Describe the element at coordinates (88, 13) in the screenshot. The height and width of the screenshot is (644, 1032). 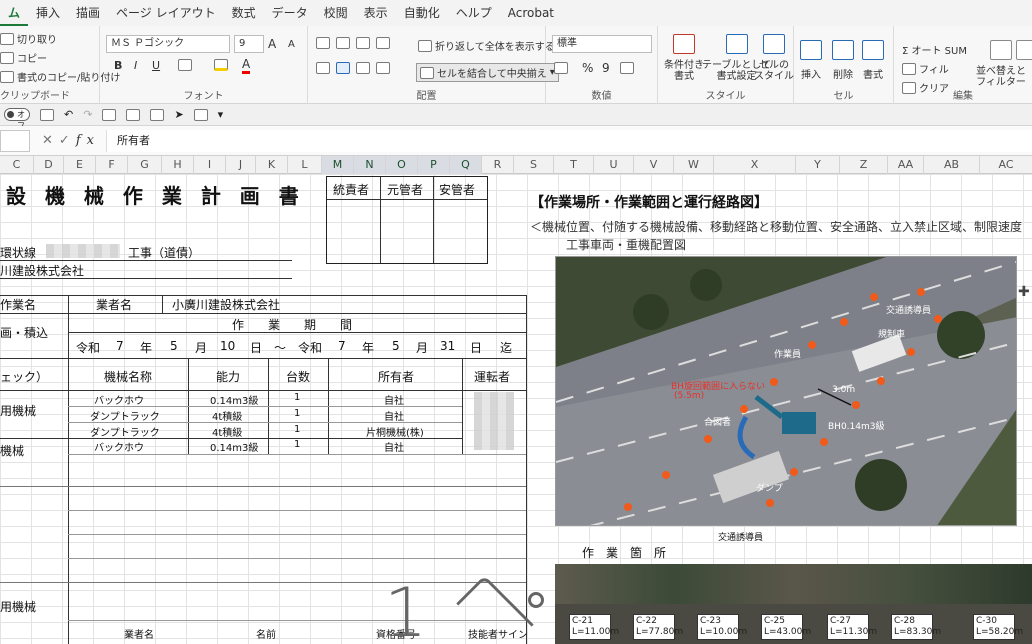
I see `tab-draw: 描画` at that location.